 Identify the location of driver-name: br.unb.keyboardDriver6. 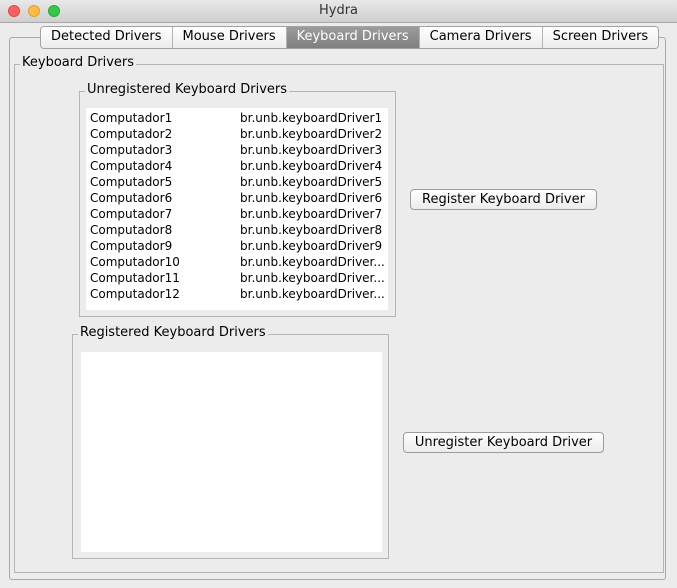
(311, 198).